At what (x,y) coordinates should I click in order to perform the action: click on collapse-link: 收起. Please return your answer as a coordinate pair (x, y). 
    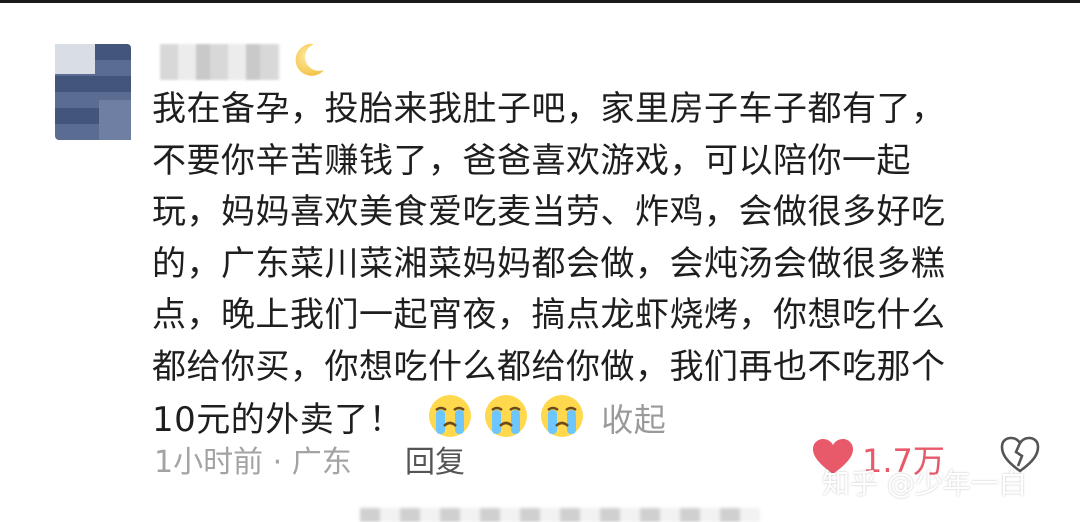
    Looking at the image, I should click on (633, 420).